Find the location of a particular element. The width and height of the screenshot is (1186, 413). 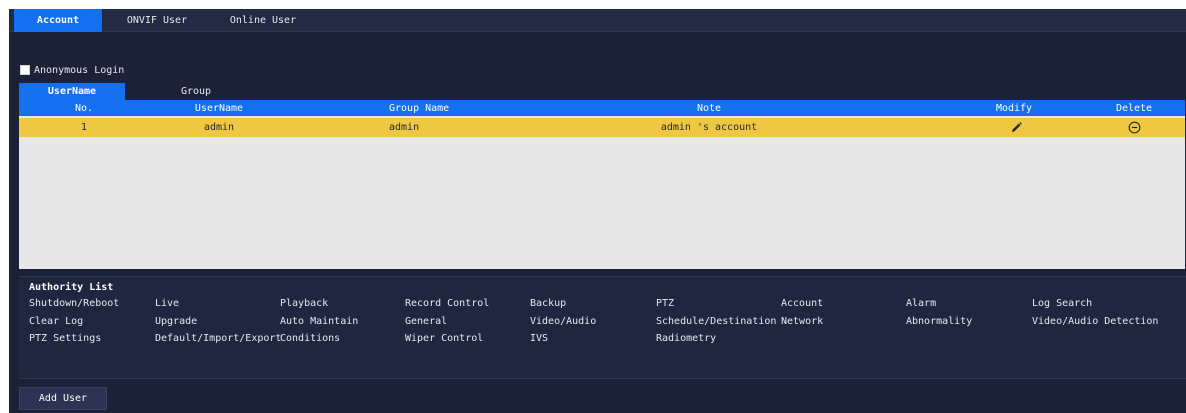

authority-item: Auto Maintain is located at coordinates (319, 321).